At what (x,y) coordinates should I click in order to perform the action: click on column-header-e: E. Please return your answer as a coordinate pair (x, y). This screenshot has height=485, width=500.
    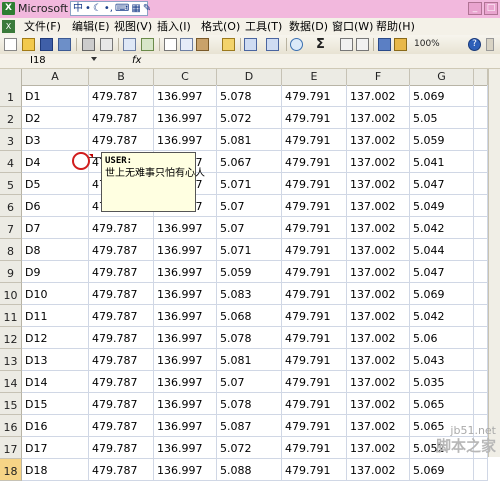
    Looking at the image, I should click on (314, 77).